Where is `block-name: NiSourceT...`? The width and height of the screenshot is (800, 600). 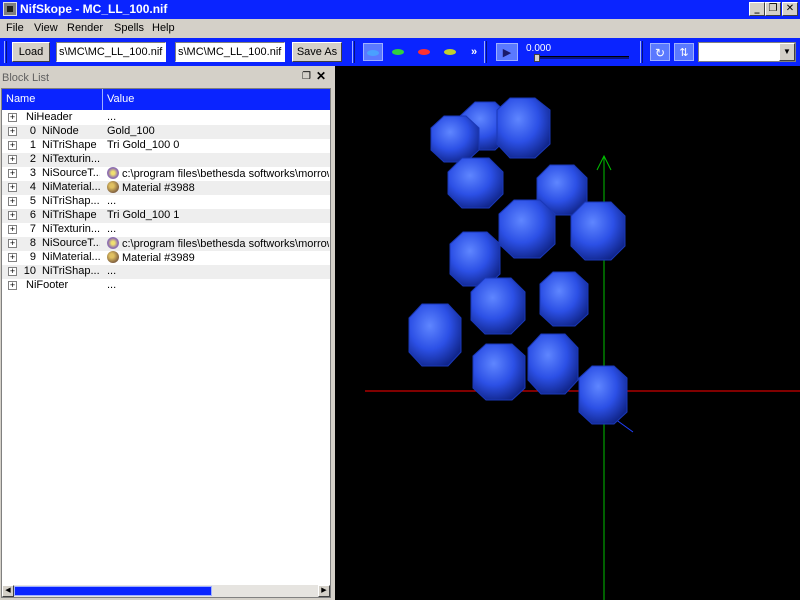
block-name: NiSourceT... is located at coordinates (71, 243).